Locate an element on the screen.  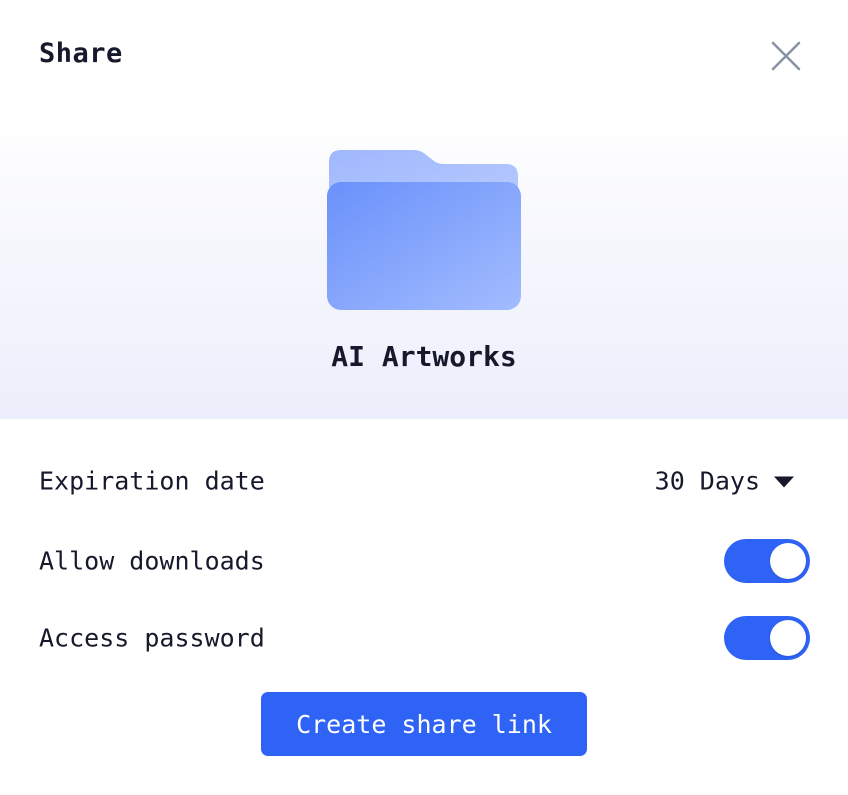
folder-icon is located at coordinates (424, 230).